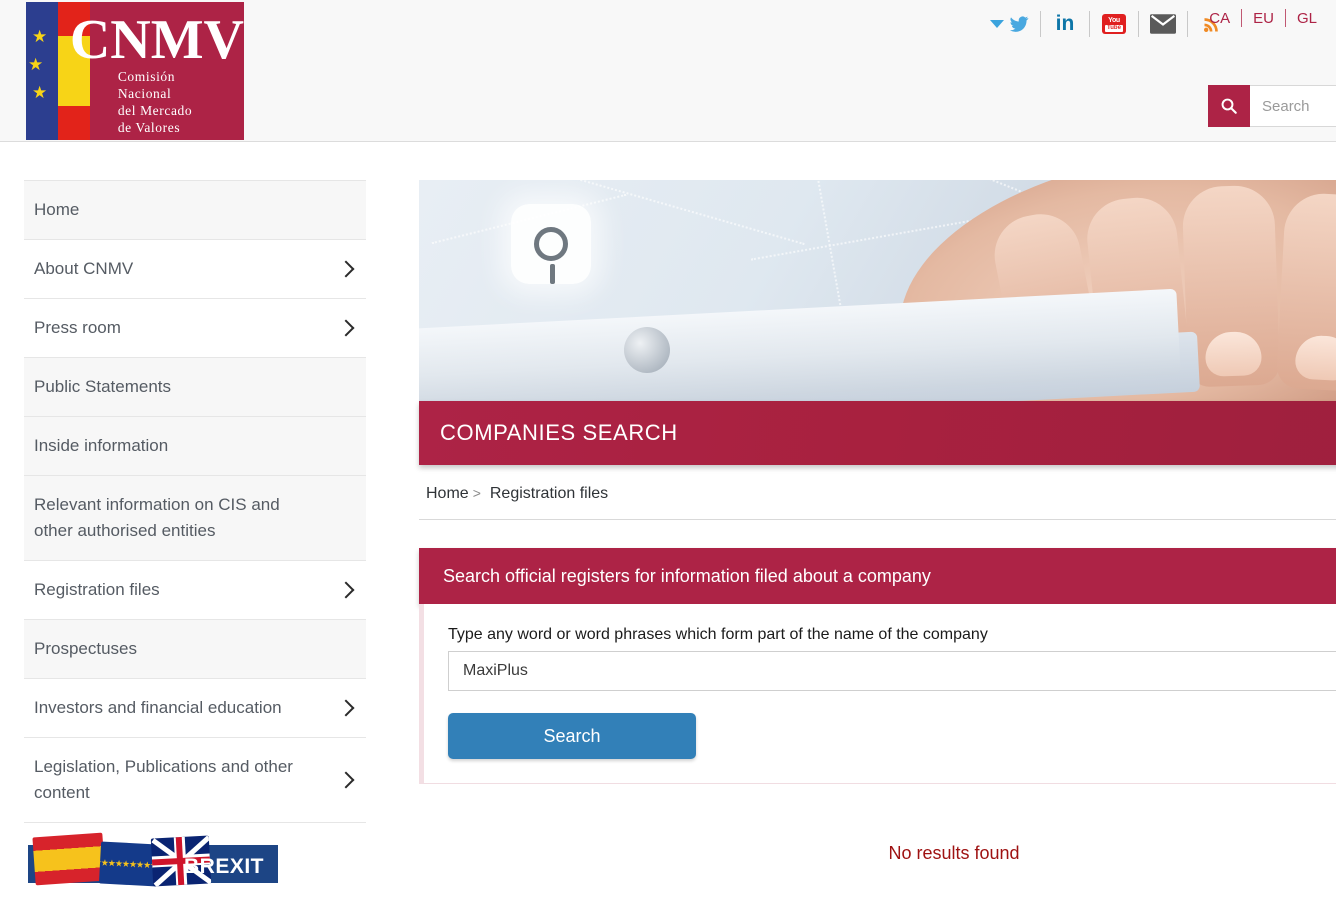  Describe the element at coordinates (195, 590) in the screenshot. I see `sidebar-item-registration-files: Registration files` at that location.